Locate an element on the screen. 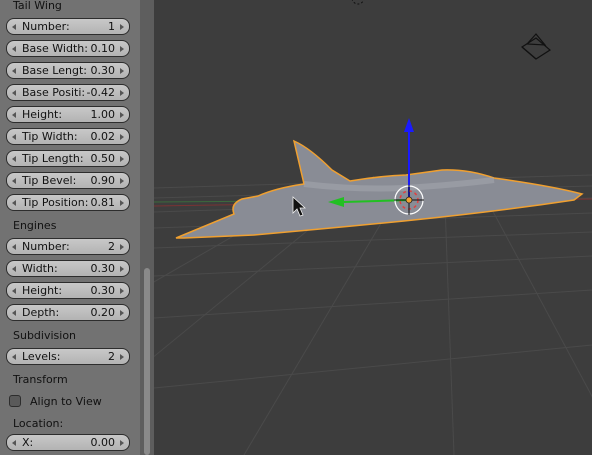 The image size is (592, 455). scrollbar-thumb is located at coordinates (147, 361).